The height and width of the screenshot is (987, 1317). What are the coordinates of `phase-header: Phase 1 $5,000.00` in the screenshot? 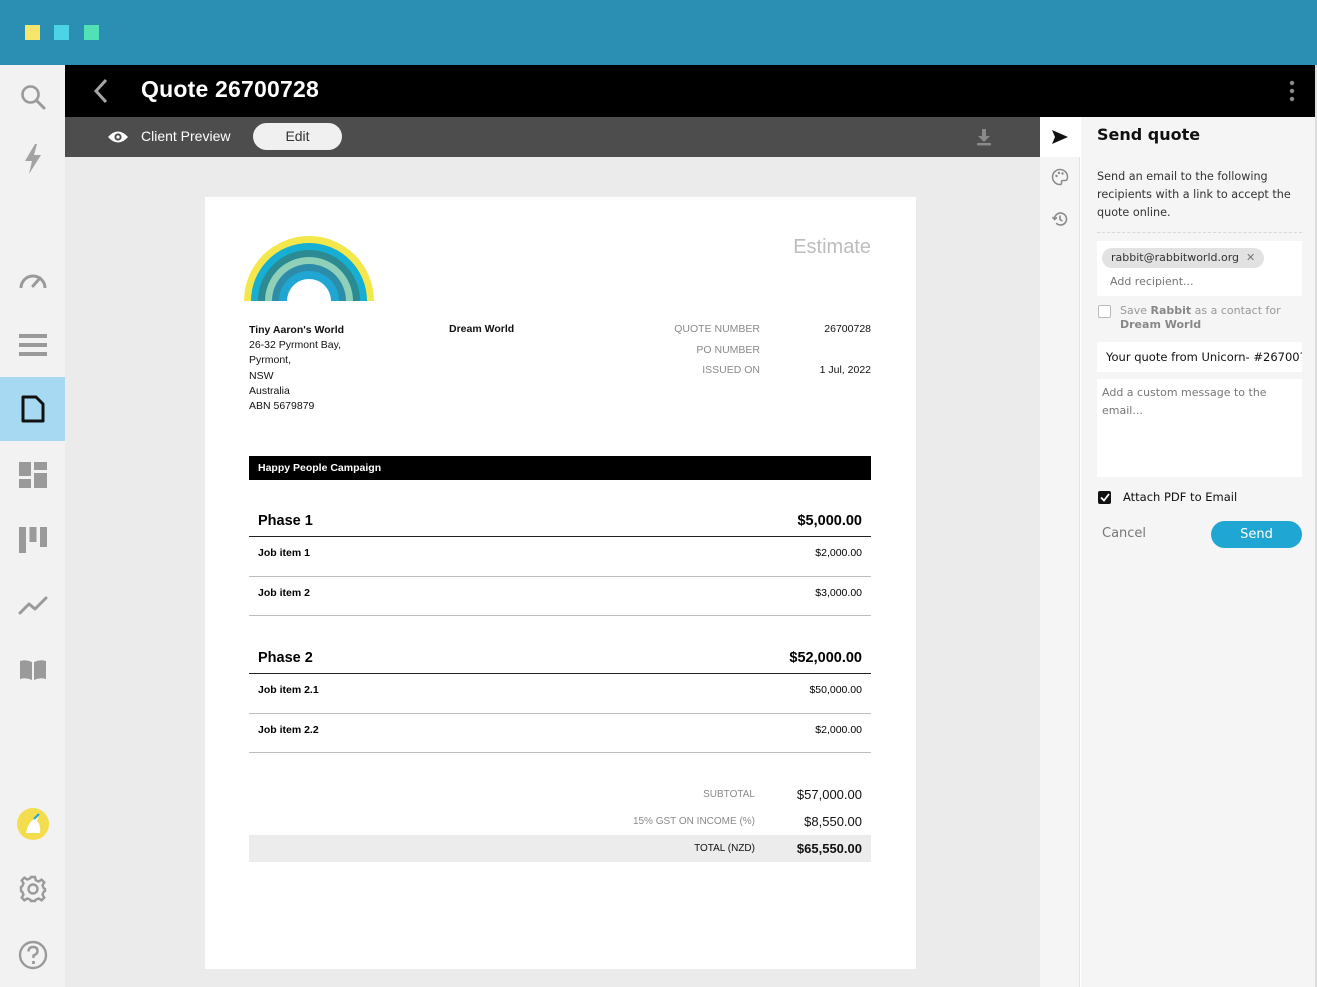 It's located at (560, 520).